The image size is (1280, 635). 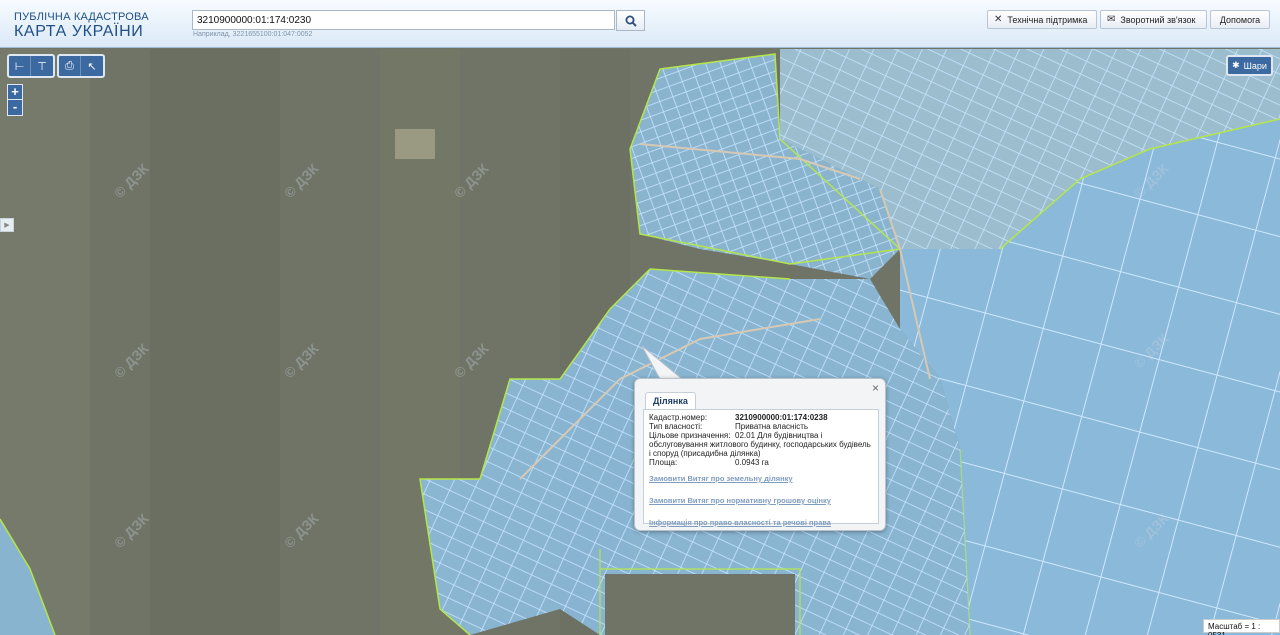 I want to click on scale-label: Масштаб = 1 : 0531, so click(x=1241, y=627).